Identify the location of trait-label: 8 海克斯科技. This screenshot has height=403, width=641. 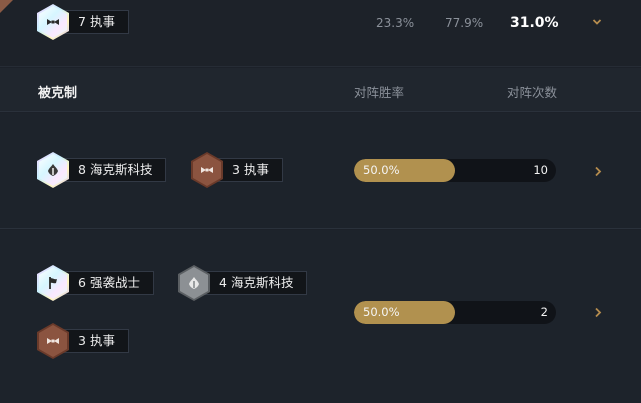
(115, 170).